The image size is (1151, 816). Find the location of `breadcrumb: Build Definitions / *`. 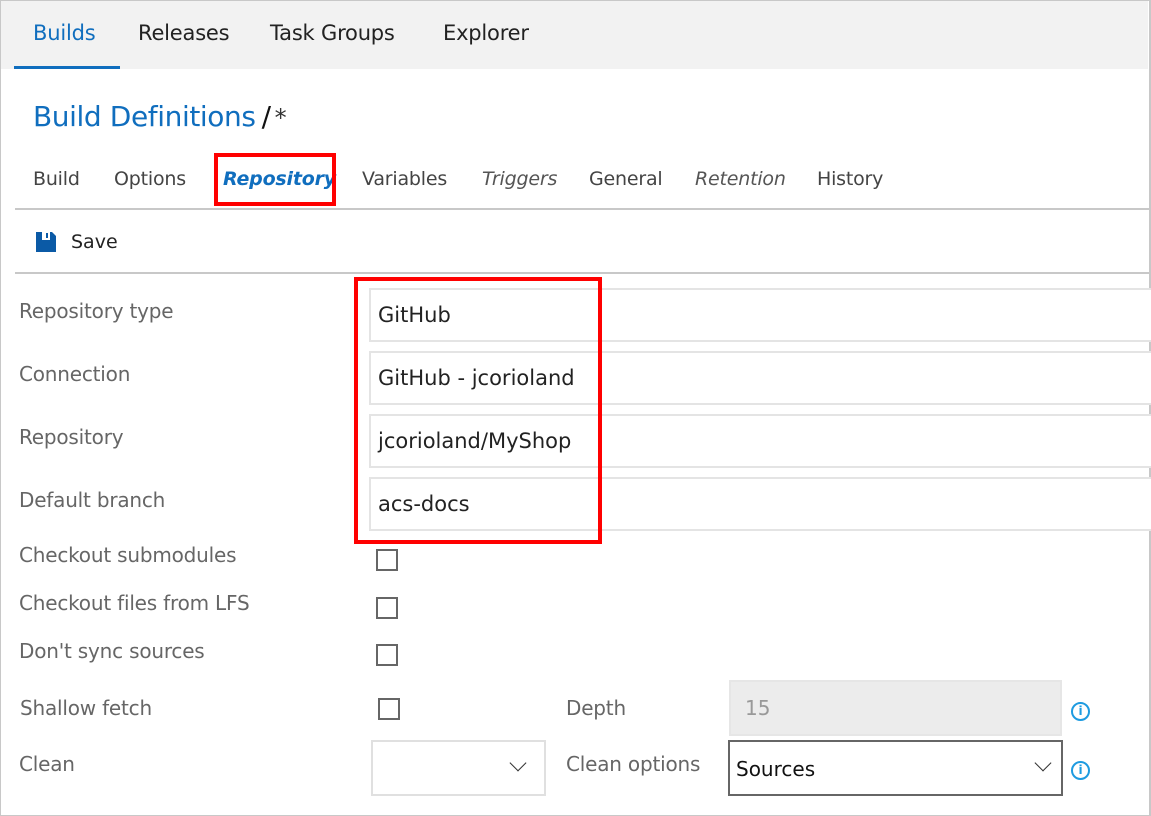

breadcrumb: Build Definitions / * is located at coordinates (160, 116).